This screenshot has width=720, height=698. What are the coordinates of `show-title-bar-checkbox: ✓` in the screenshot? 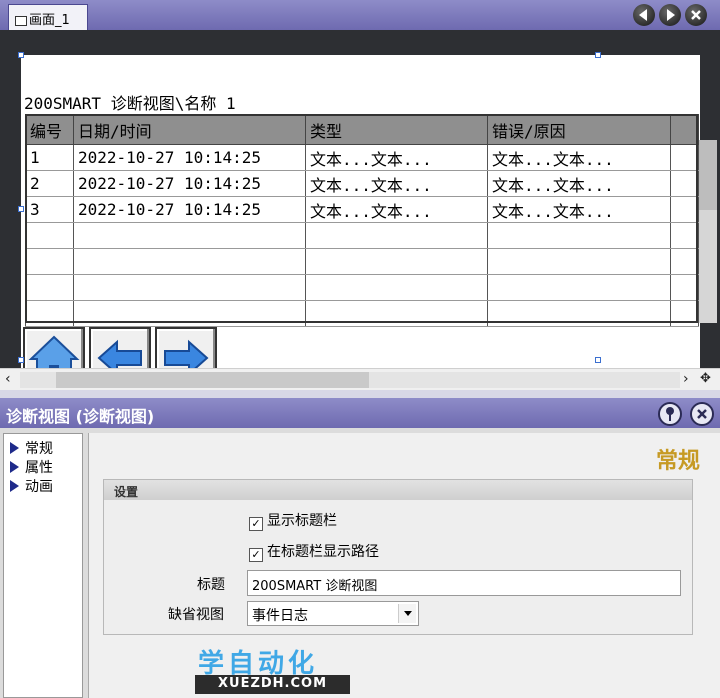 It's located at (256, 524).